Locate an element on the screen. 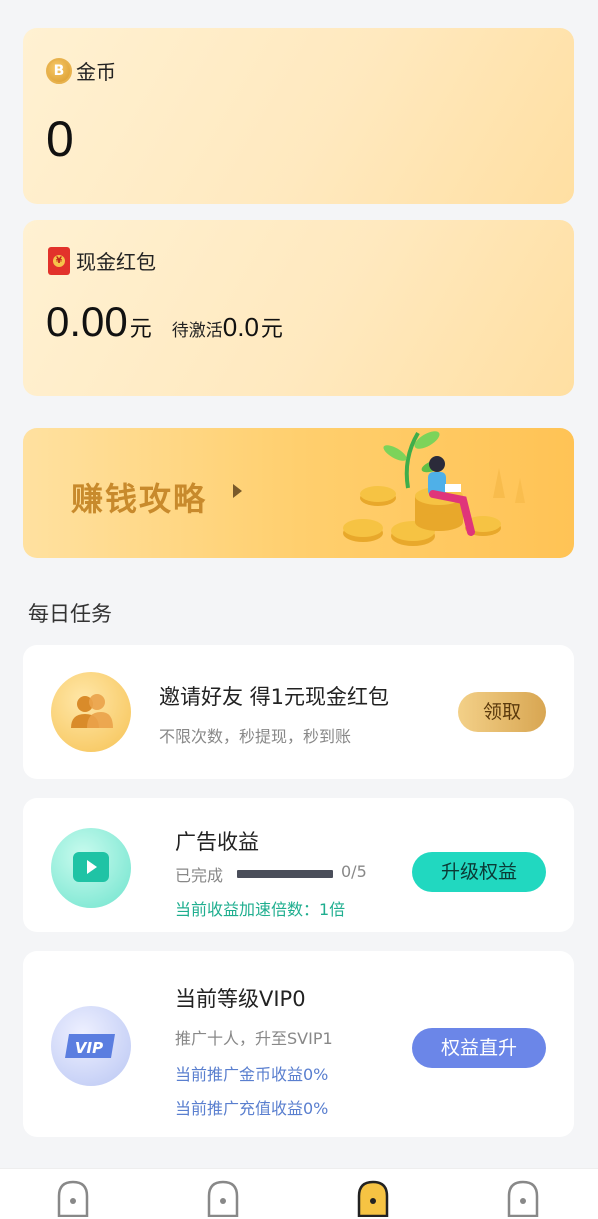  claim-button: 领取 is located at coordinates (502, 712).